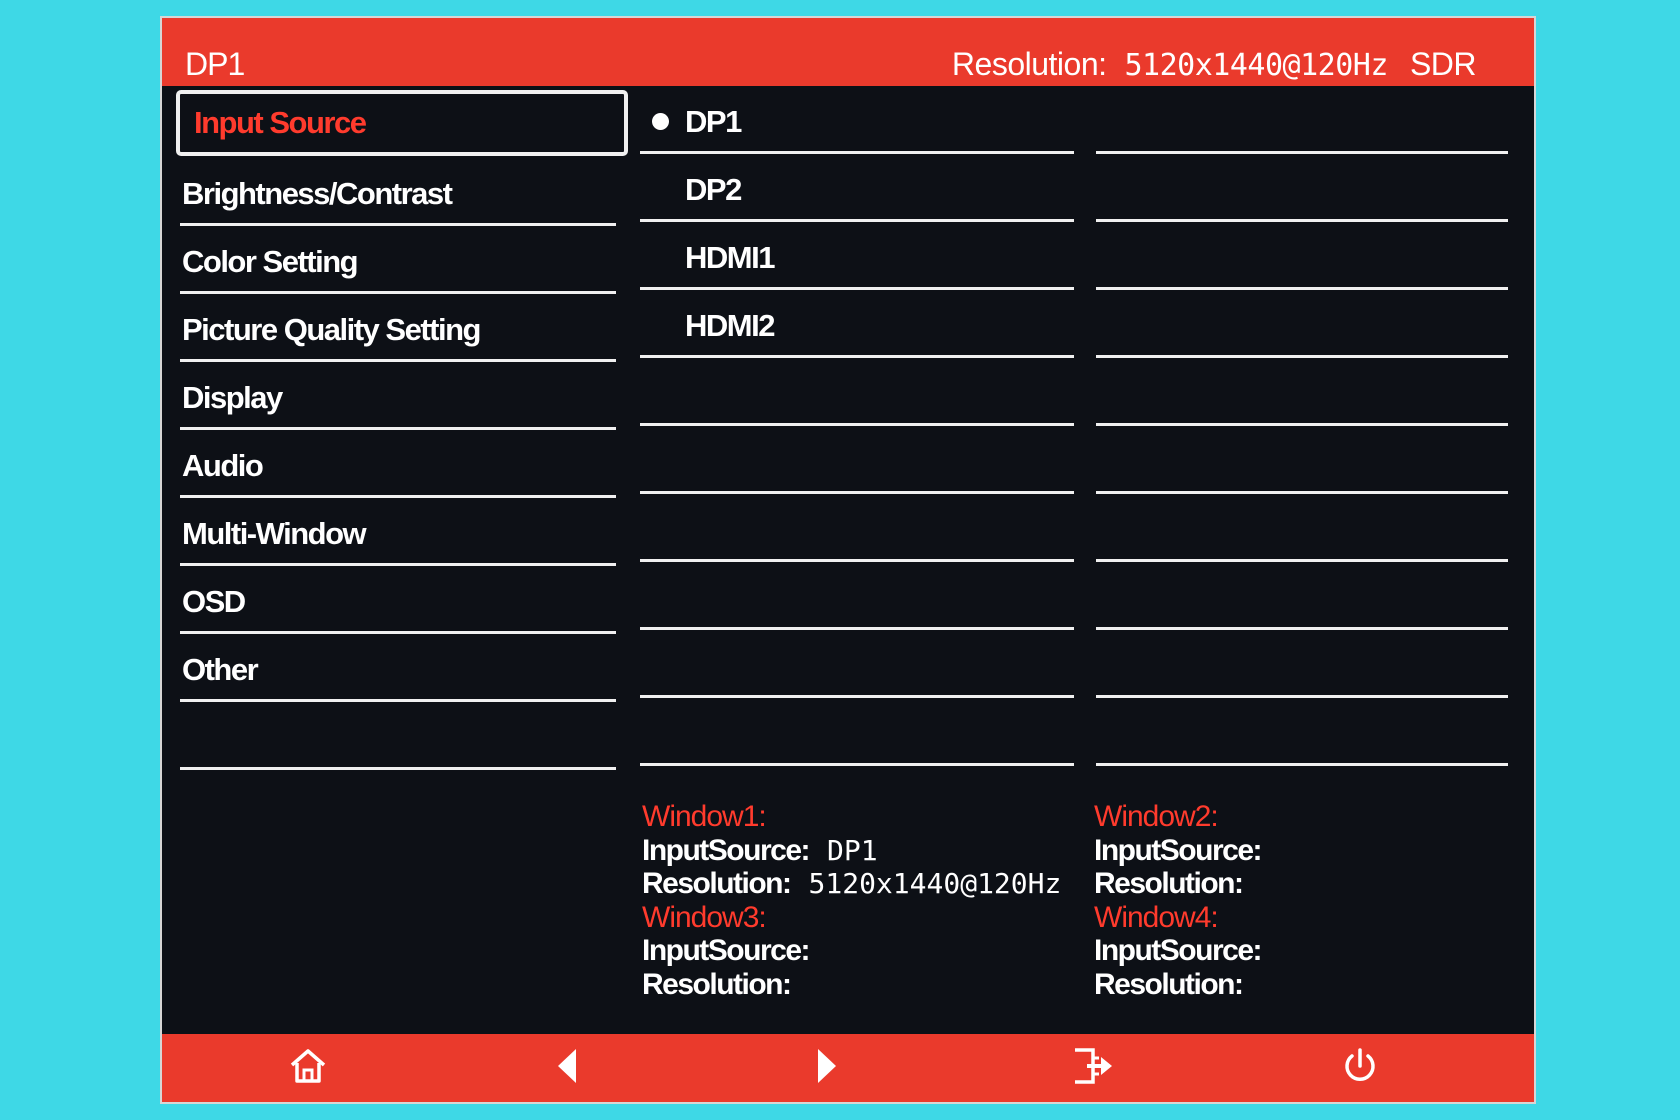  What do you see at coordinates (1443, 64) in the screenshot?
I see `dynamic-range-label: SDR` at bounding box center [1443, 64].